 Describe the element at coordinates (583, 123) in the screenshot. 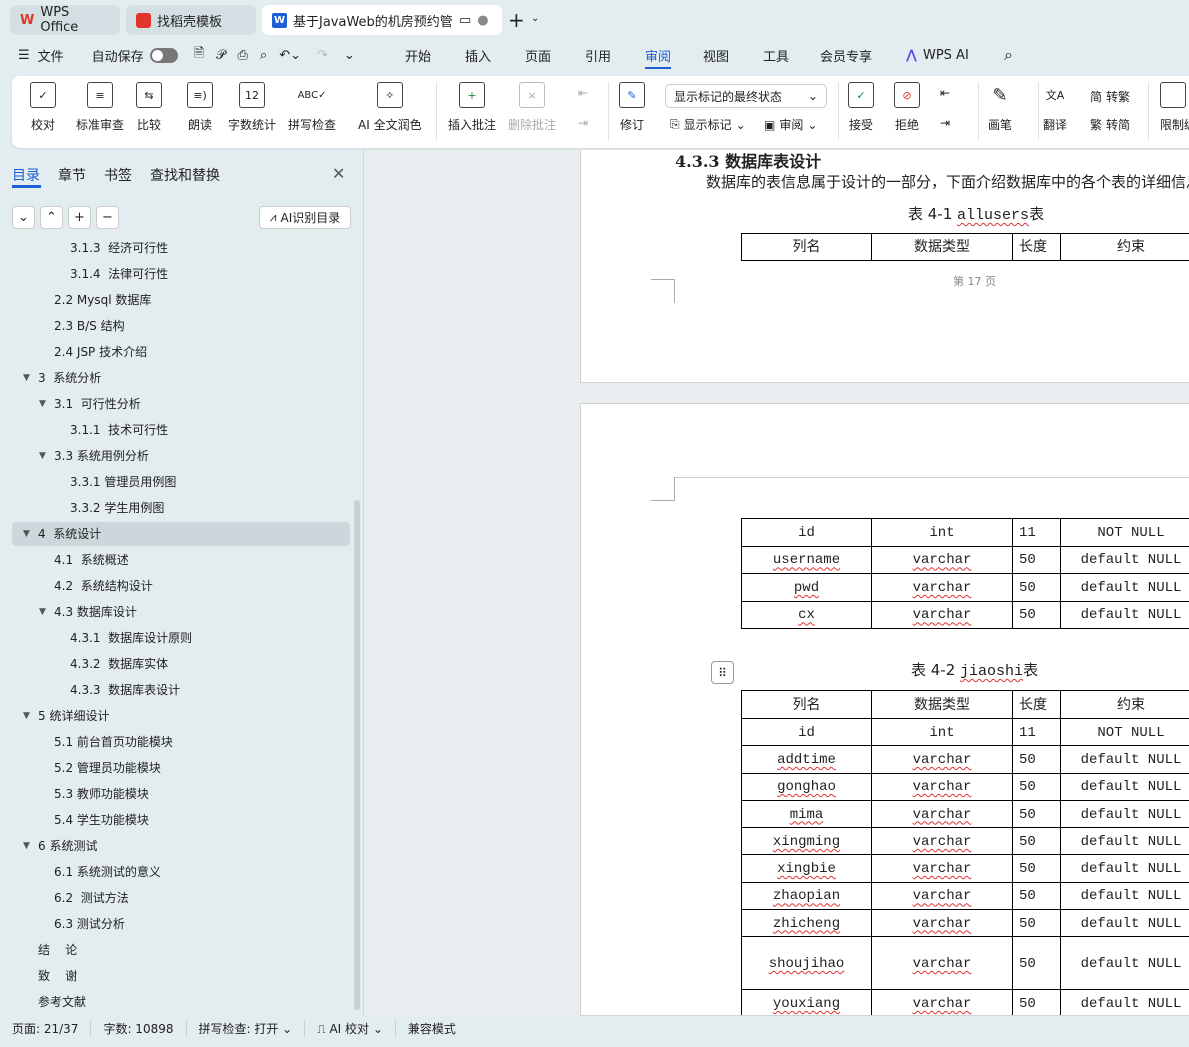

I see `next-comment-icon: ⇥` at that location.